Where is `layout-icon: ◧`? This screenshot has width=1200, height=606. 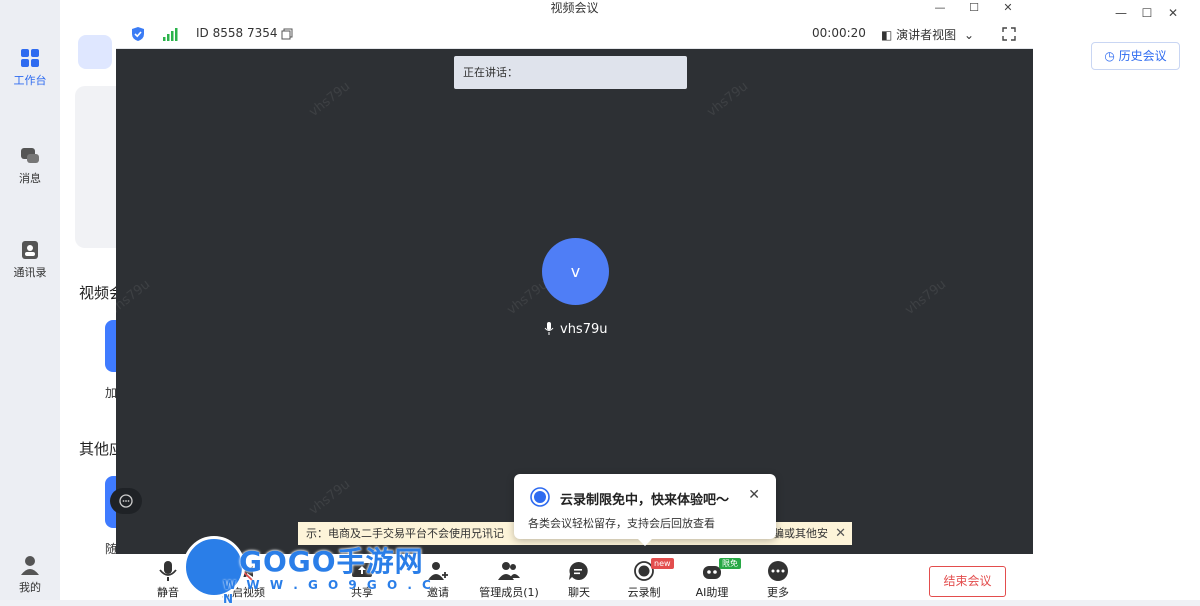 layout-icon: ◧ is located at coordinates (887, 35).